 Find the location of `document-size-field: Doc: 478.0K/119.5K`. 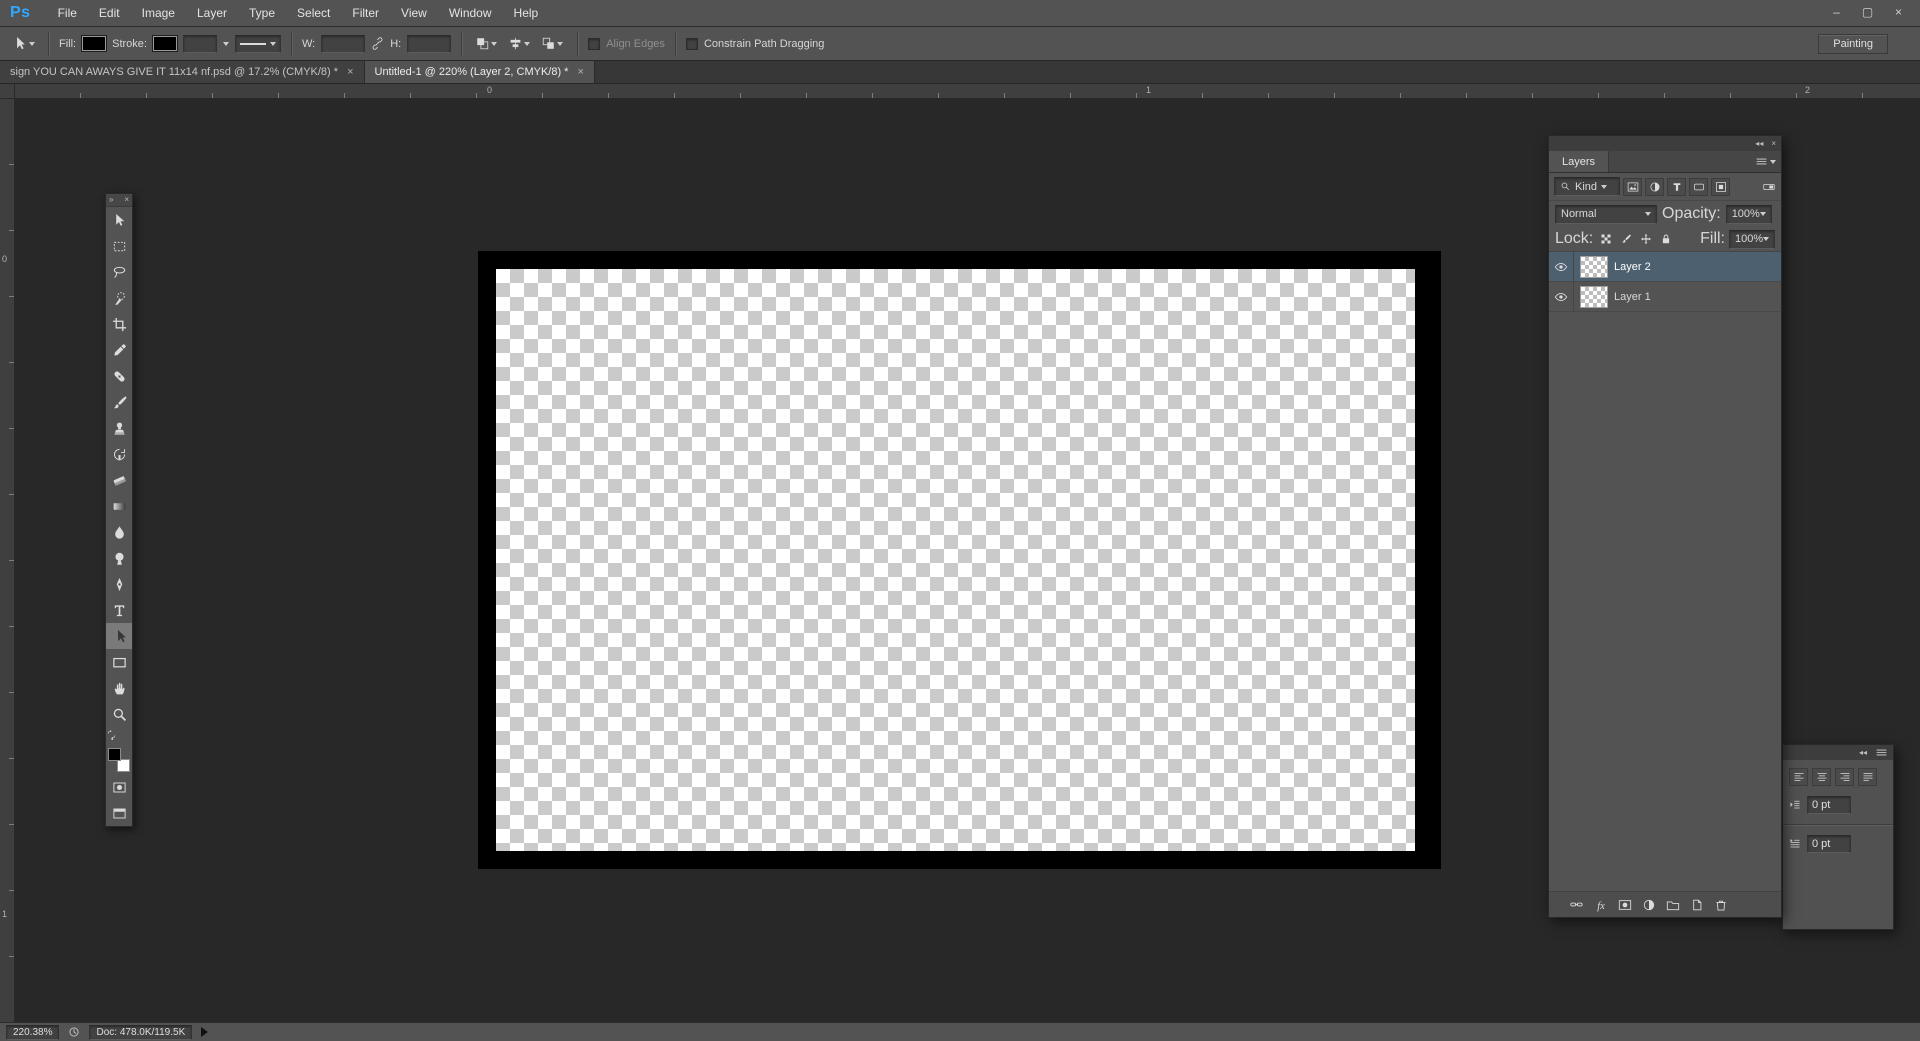

document-size-field: Doc: 478.0K/119.5K is located at coordinates (141, 1032).